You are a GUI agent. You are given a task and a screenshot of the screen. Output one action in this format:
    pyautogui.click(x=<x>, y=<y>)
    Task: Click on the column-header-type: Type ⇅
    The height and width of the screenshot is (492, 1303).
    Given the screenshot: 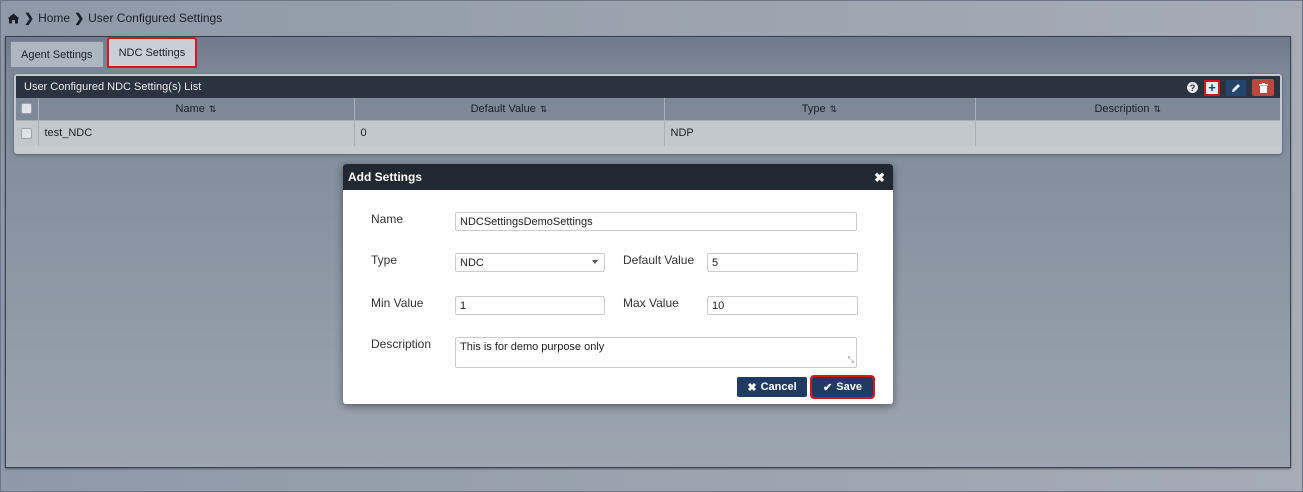 What is the action you would take?
    pyautogui.click(x=820, y=109)
    